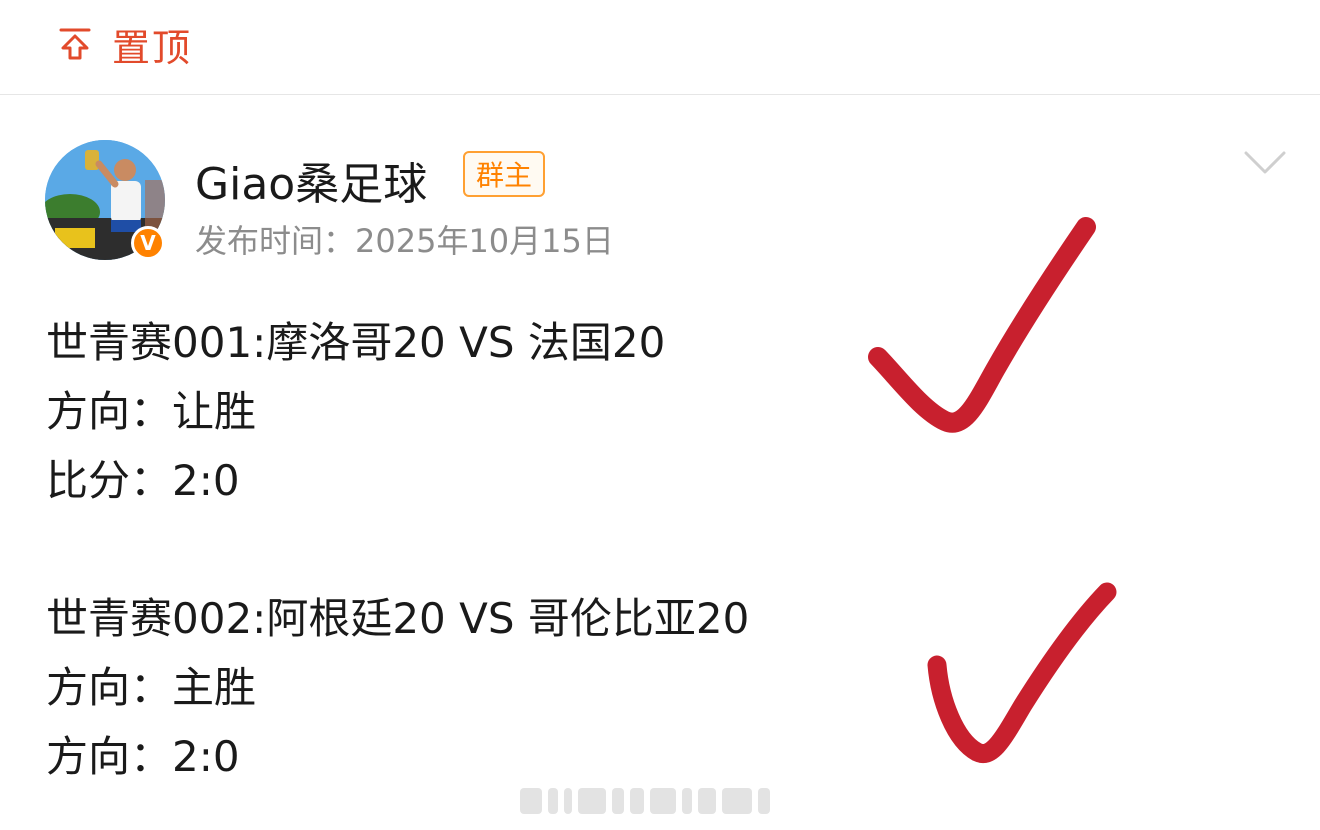 The width and height of the screenshot is (1320, 830). What do you see at coordinates (151, 411) in the screenshot?
I see `match-direction: 方向：让胜` at bounding box center [151, 411].